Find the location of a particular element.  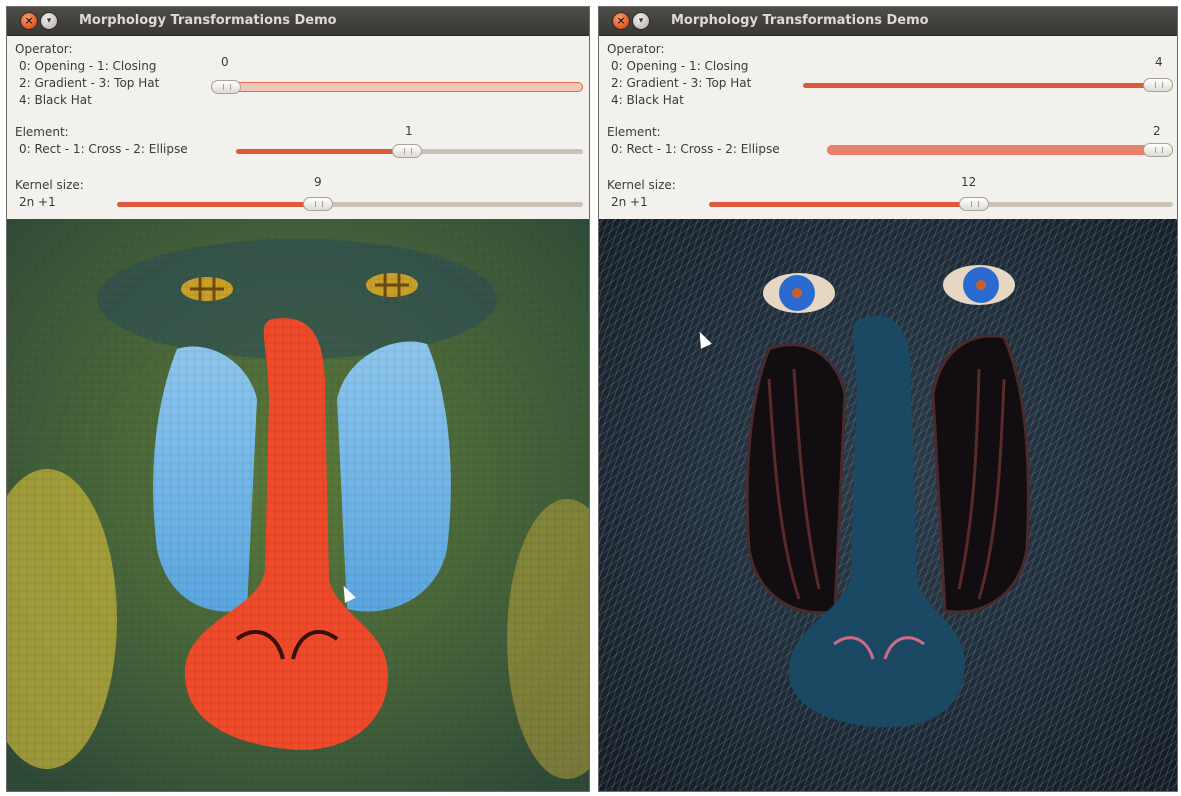

element-value: 1 is located at coordinates (409, 131).